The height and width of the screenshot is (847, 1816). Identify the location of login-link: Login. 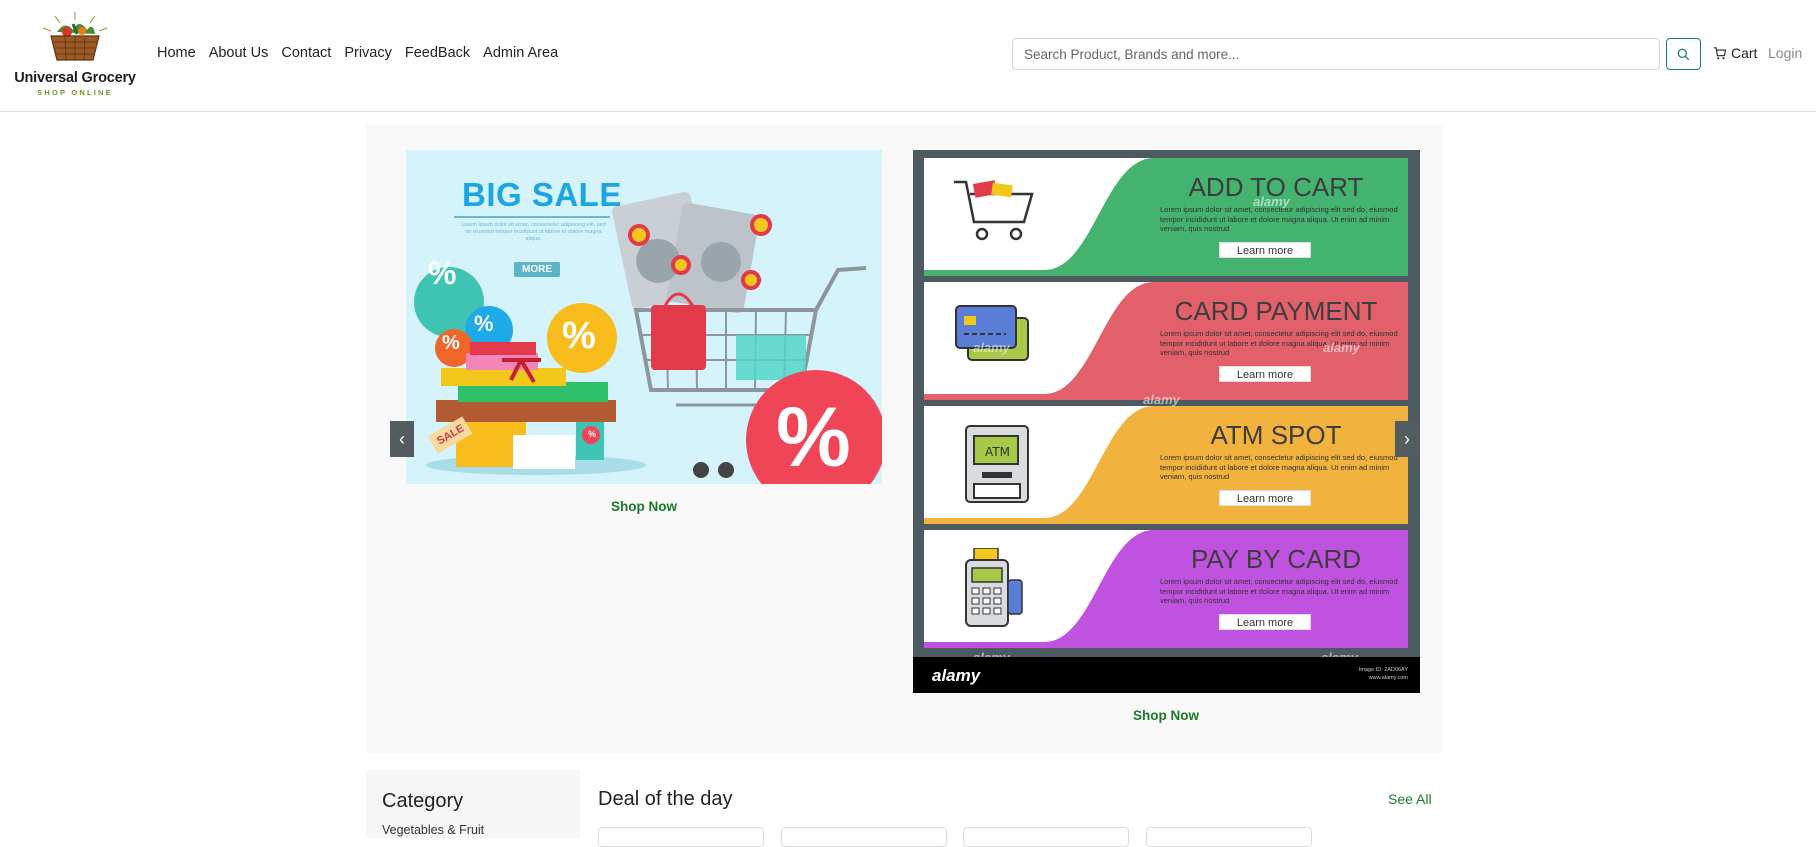
(1785, 53).